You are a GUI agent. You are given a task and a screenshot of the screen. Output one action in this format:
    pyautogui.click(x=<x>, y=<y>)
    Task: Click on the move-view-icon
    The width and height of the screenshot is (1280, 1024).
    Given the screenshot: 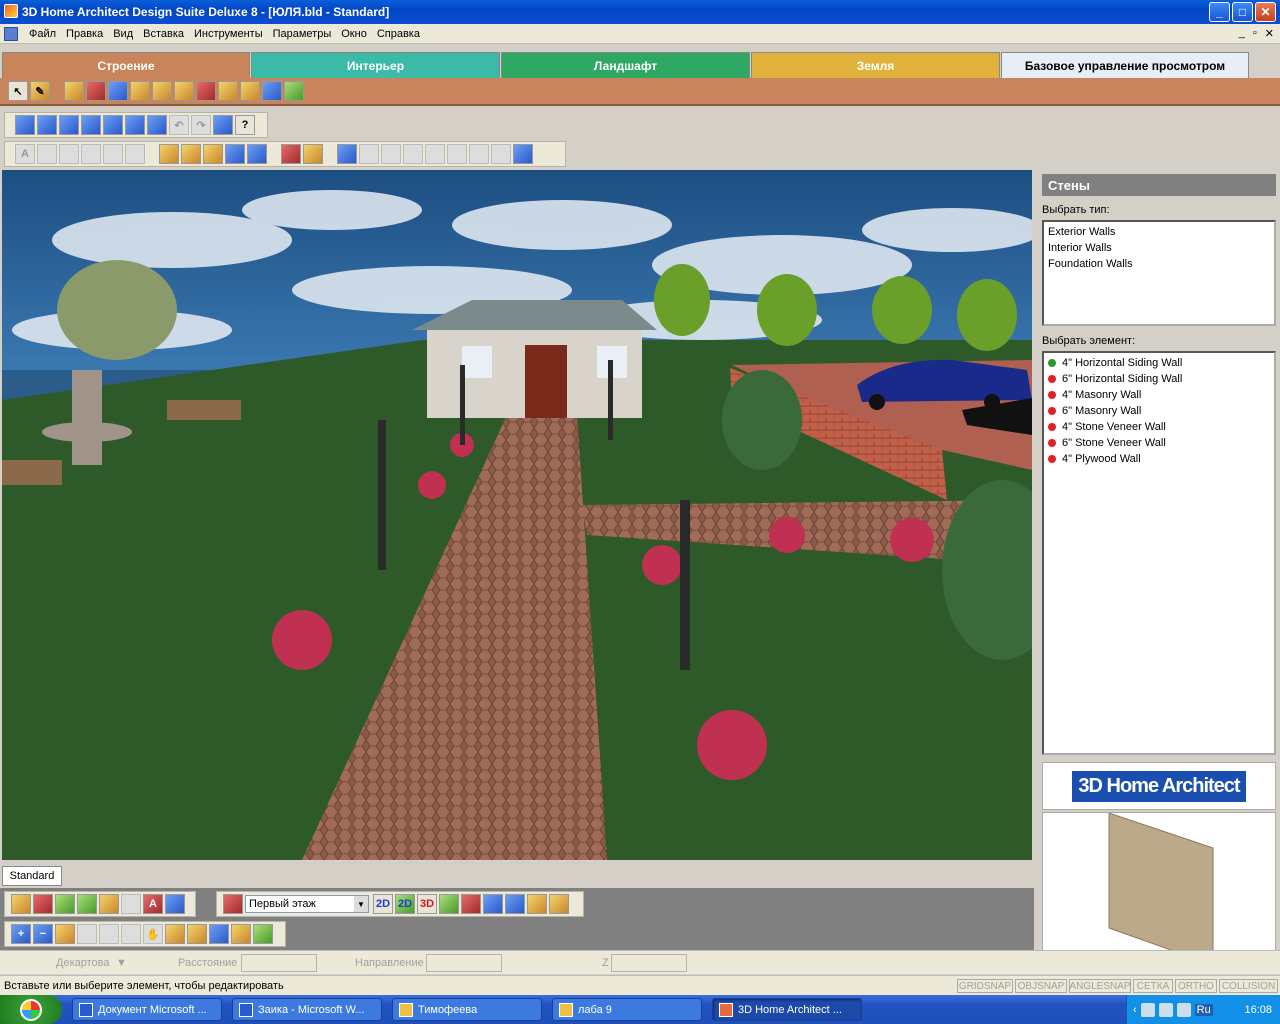 What is the action you would take?
    pyautogui.click(x=241, y=934)
    